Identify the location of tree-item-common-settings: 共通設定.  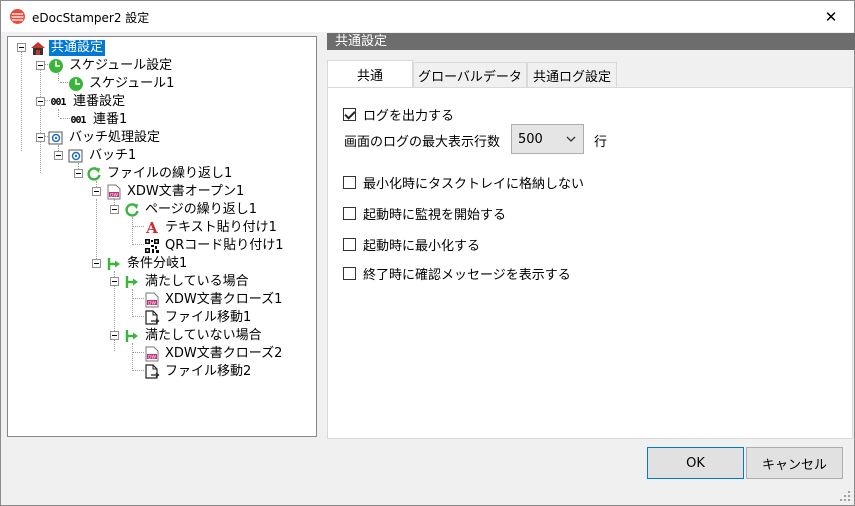
(68, 48).